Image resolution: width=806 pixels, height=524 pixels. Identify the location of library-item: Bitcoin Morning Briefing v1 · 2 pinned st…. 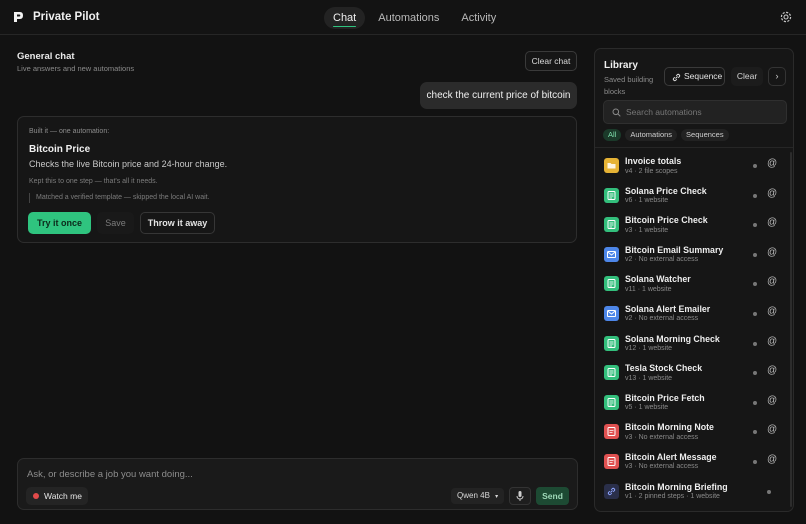
(694, 493).